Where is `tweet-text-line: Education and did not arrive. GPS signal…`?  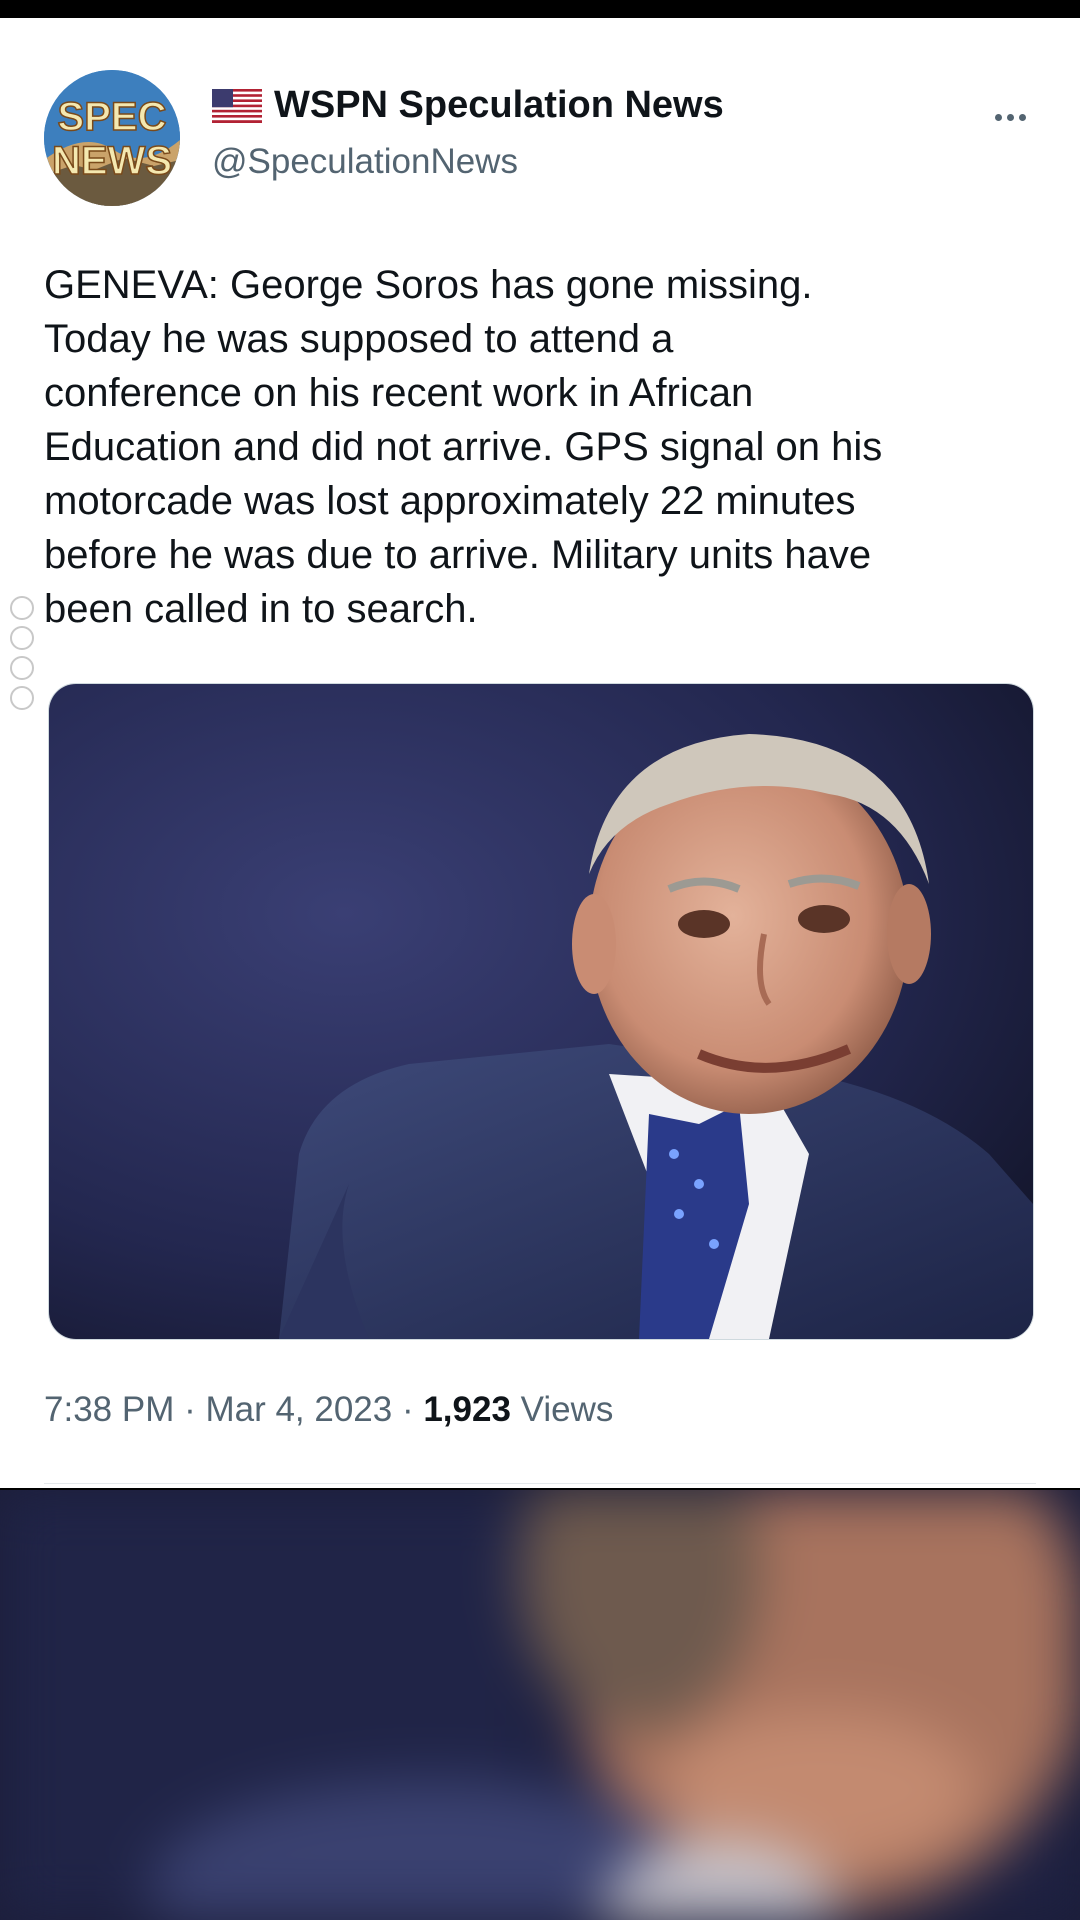
tweet-text-line: Education and did not arrive. GPS signal… is located at coordinates (463, 447).